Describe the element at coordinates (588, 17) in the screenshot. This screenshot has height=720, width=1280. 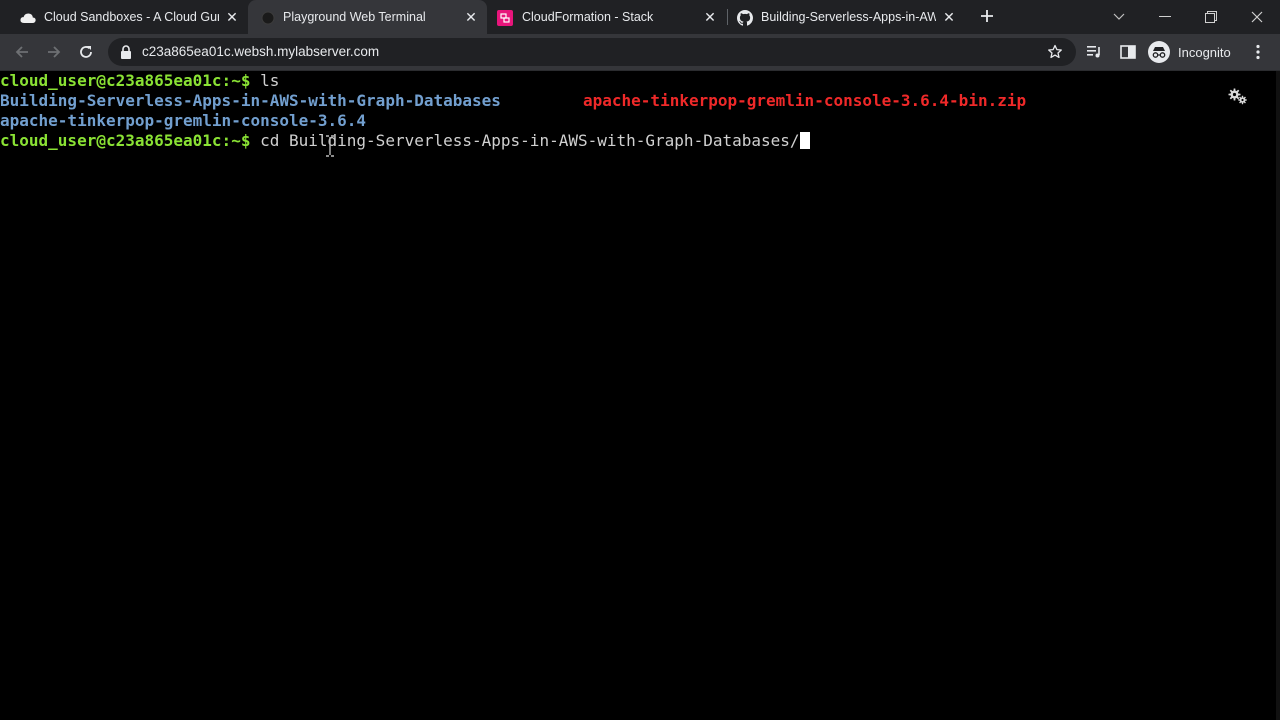
I see `tab-label: CloudFormation - Stack` at that location.